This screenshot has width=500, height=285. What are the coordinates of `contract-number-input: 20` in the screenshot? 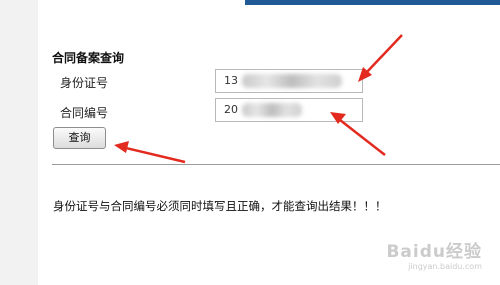 It's located at (289, 110).